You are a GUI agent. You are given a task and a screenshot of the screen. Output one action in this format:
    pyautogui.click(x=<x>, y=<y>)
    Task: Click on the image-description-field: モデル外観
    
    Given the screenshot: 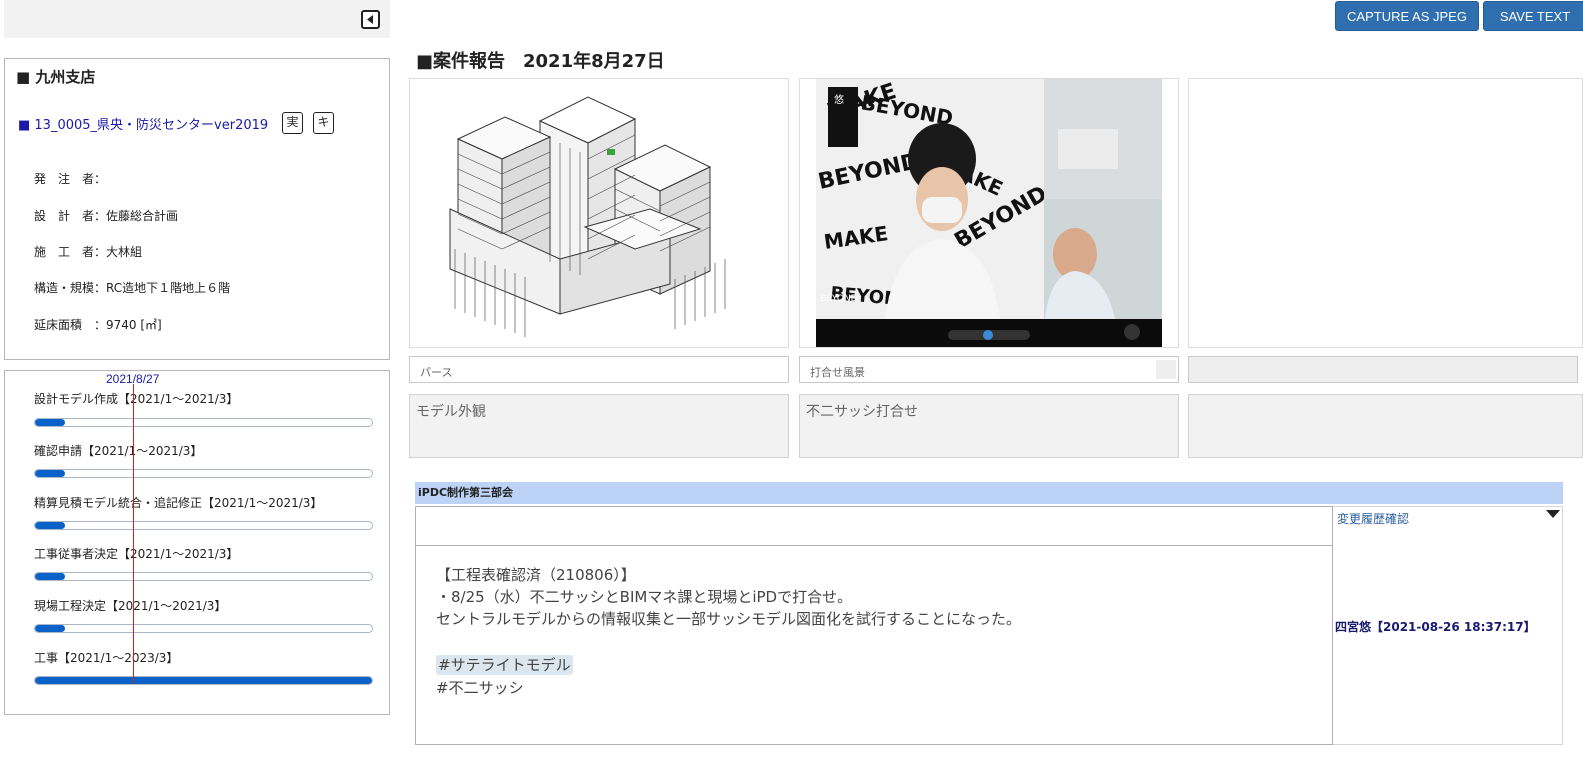 What is the action you would take?
    pyautogui.click(x=599, y=426)
    